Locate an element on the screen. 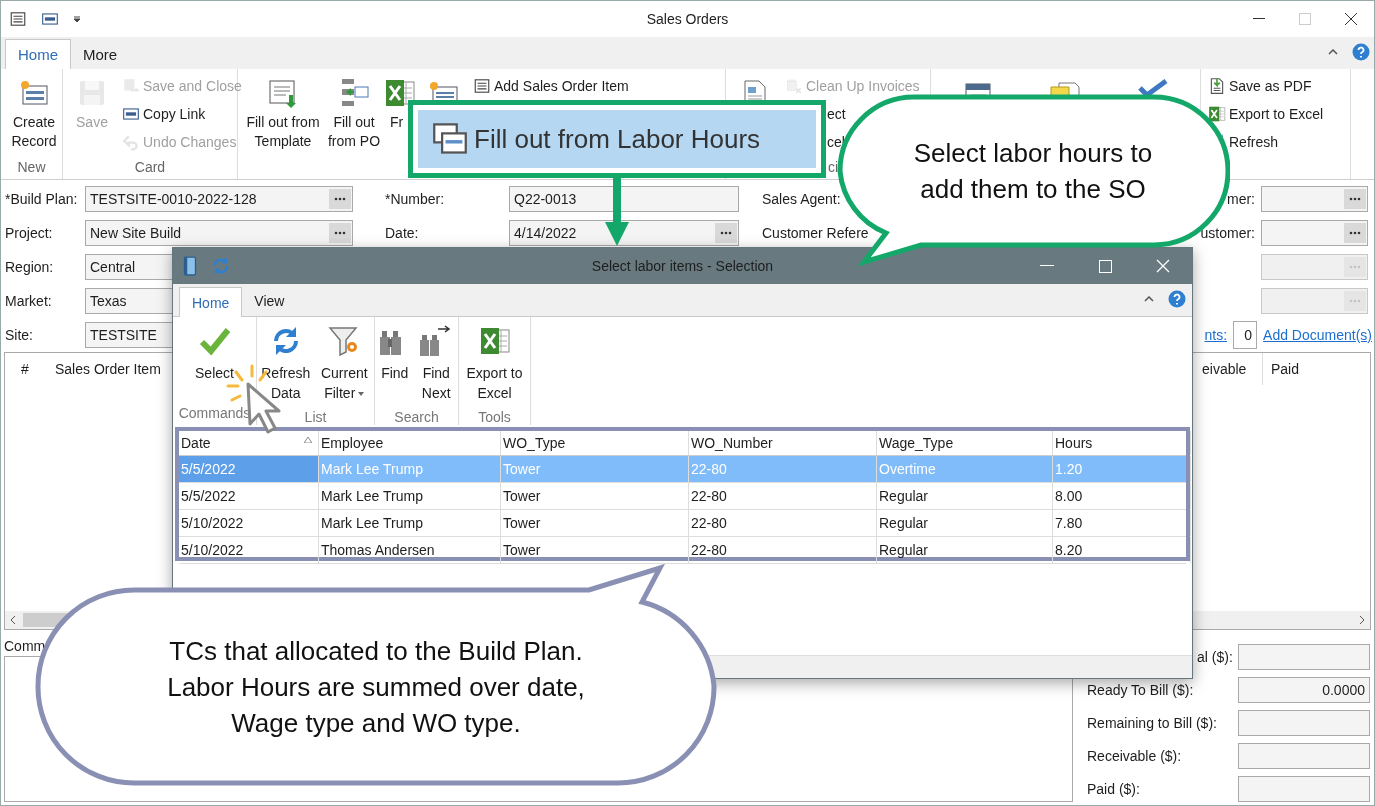 This screenshot has width=1375, height=806. ribbon-button: Refresh Data is located at coordinates (285, 364).